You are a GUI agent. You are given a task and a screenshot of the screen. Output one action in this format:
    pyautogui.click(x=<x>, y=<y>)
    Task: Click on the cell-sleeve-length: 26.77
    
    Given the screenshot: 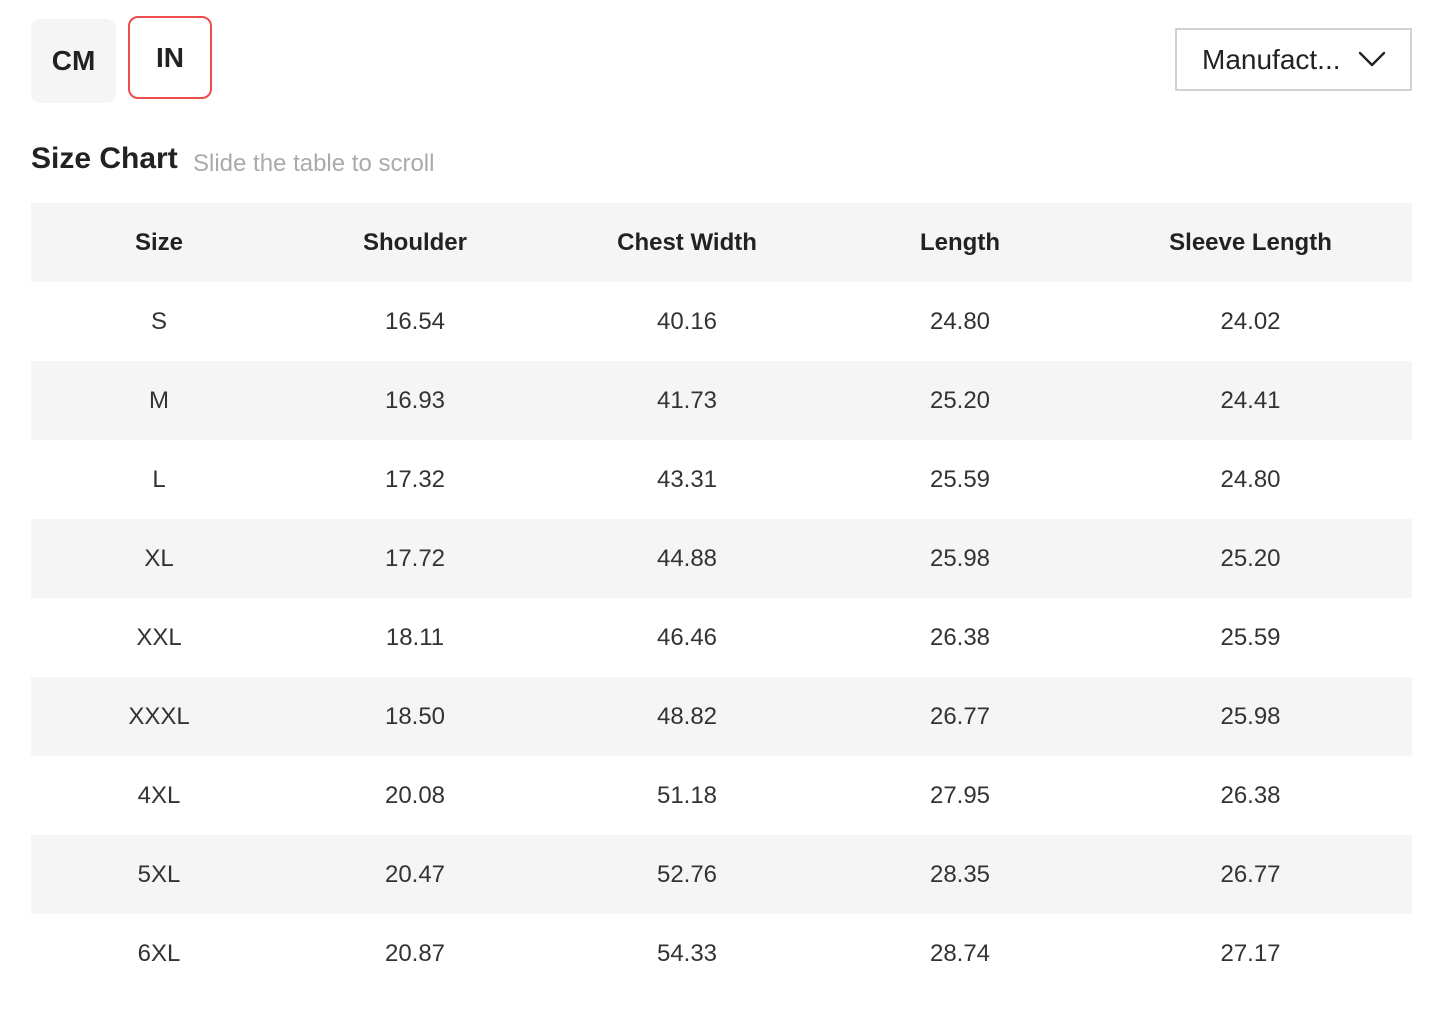 What is the action you would take?
    pyautogui.click(x=1250, y=874)
    